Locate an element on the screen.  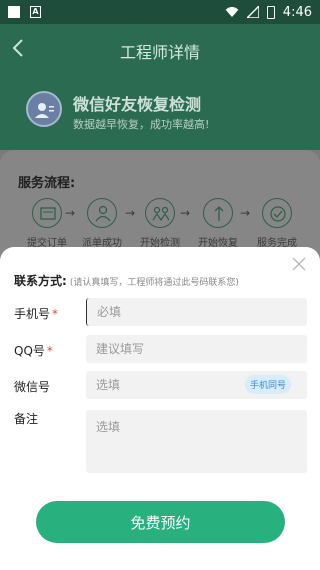
battery-icon is located at coordinates (270, 12).